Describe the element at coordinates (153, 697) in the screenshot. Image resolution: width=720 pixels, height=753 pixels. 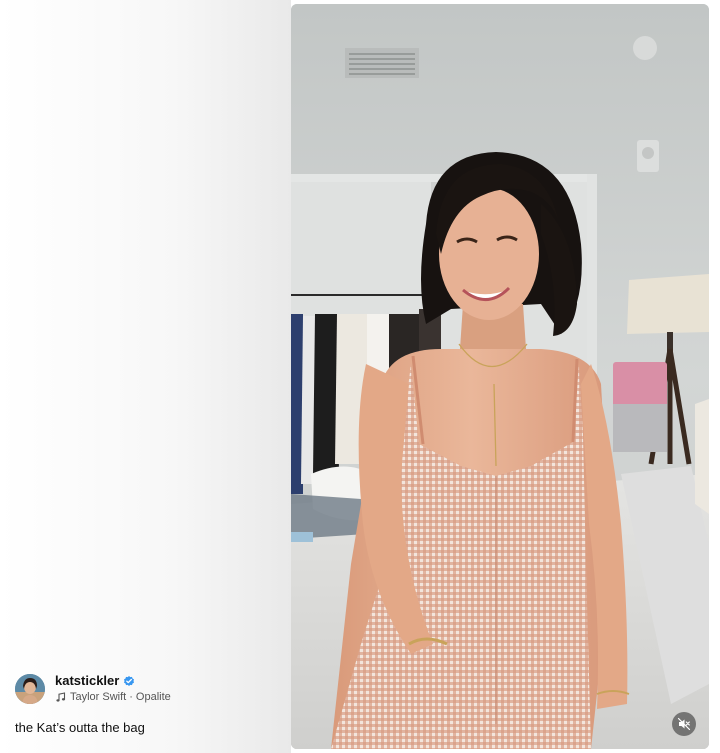
I see `audio-track: Opalite` at that location.